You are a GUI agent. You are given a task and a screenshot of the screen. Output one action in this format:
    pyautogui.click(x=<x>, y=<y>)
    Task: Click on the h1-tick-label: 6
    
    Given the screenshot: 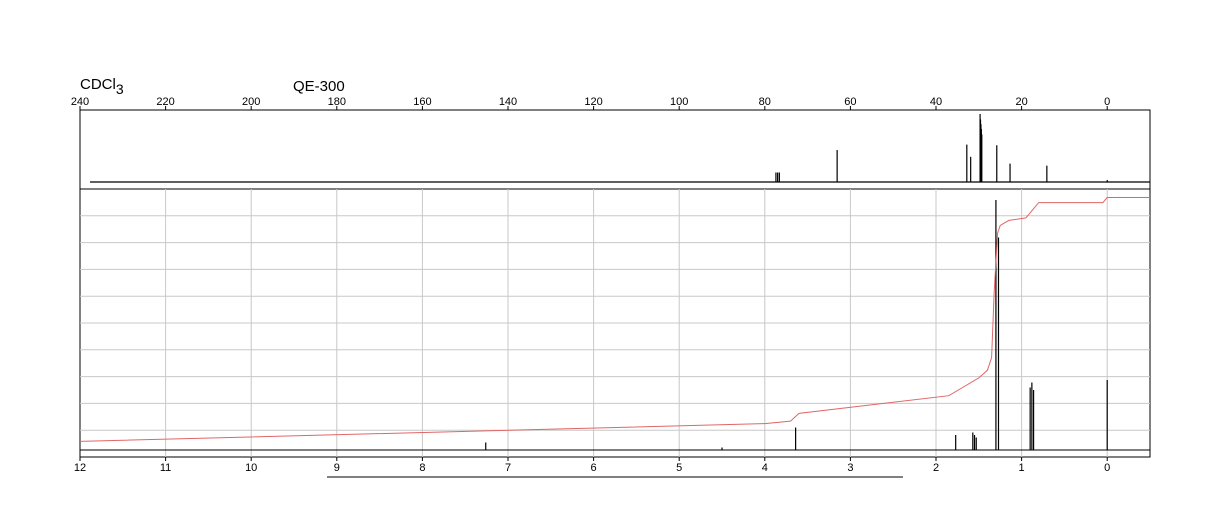 What is the action you would take?
    pyautogui.click(x=594, y=468)
    